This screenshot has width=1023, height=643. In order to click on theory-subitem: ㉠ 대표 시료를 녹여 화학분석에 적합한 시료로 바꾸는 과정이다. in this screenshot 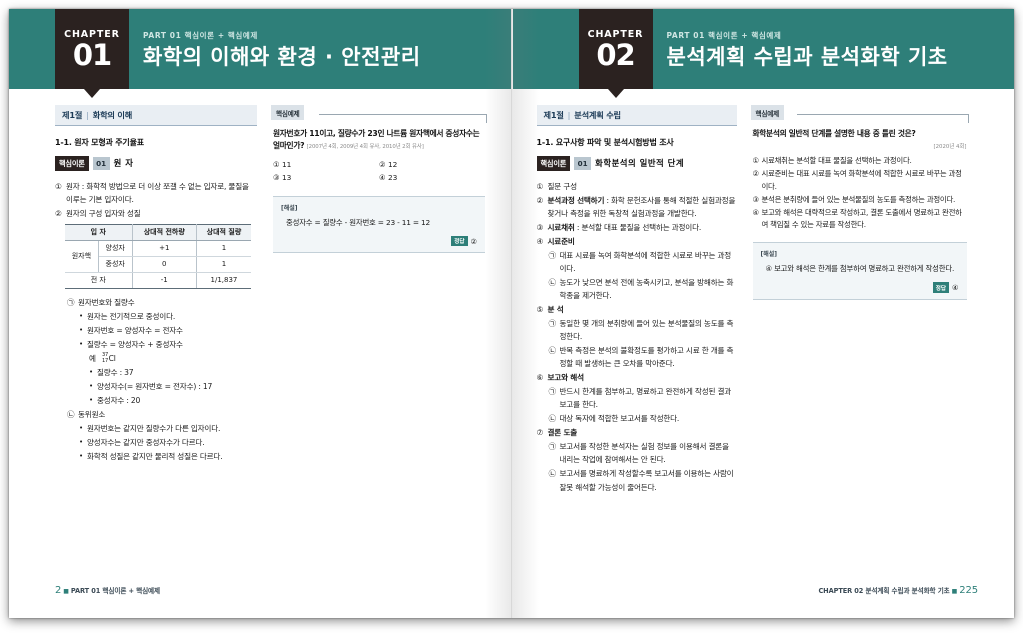, I will do `click(637, 262)`.